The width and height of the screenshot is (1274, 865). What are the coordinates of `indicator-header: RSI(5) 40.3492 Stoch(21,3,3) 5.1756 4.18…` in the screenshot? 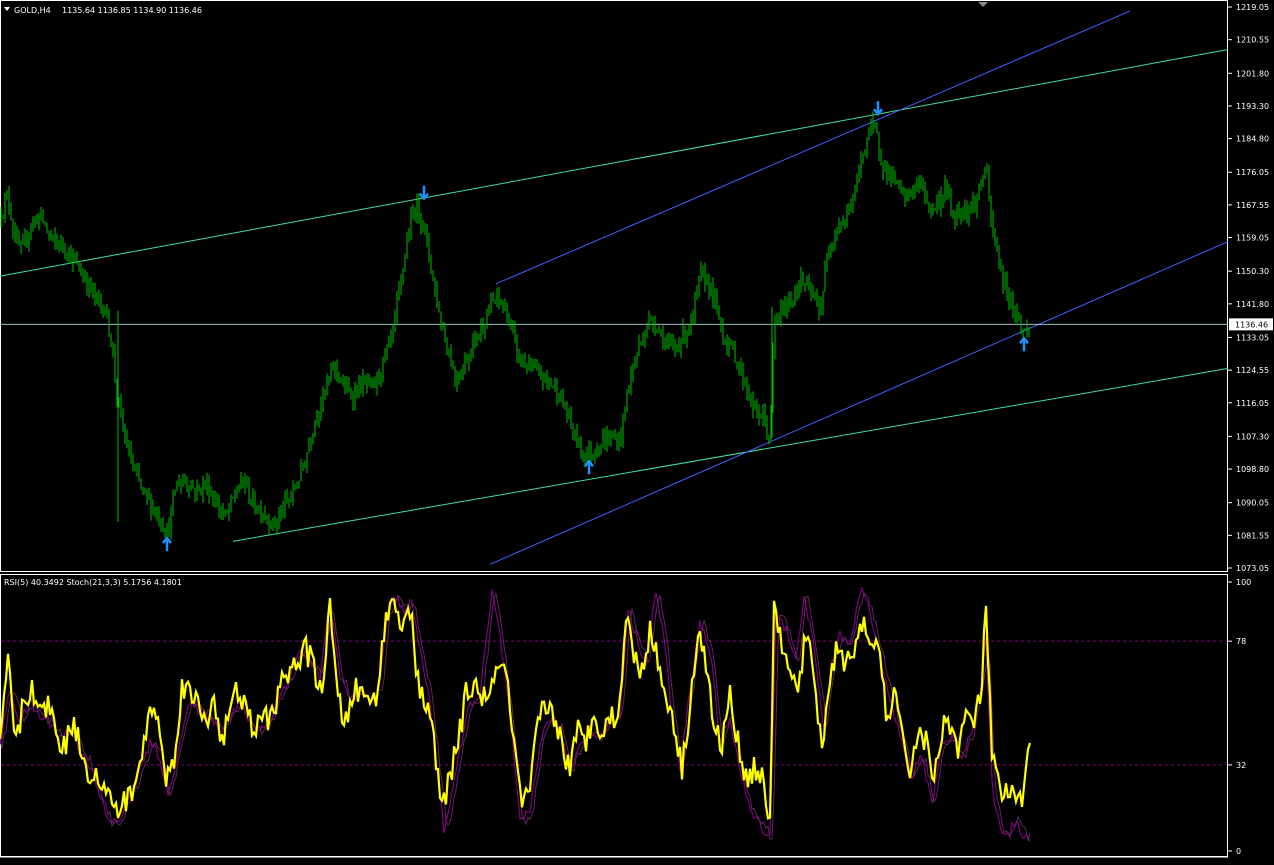 It's located at (93, 582).